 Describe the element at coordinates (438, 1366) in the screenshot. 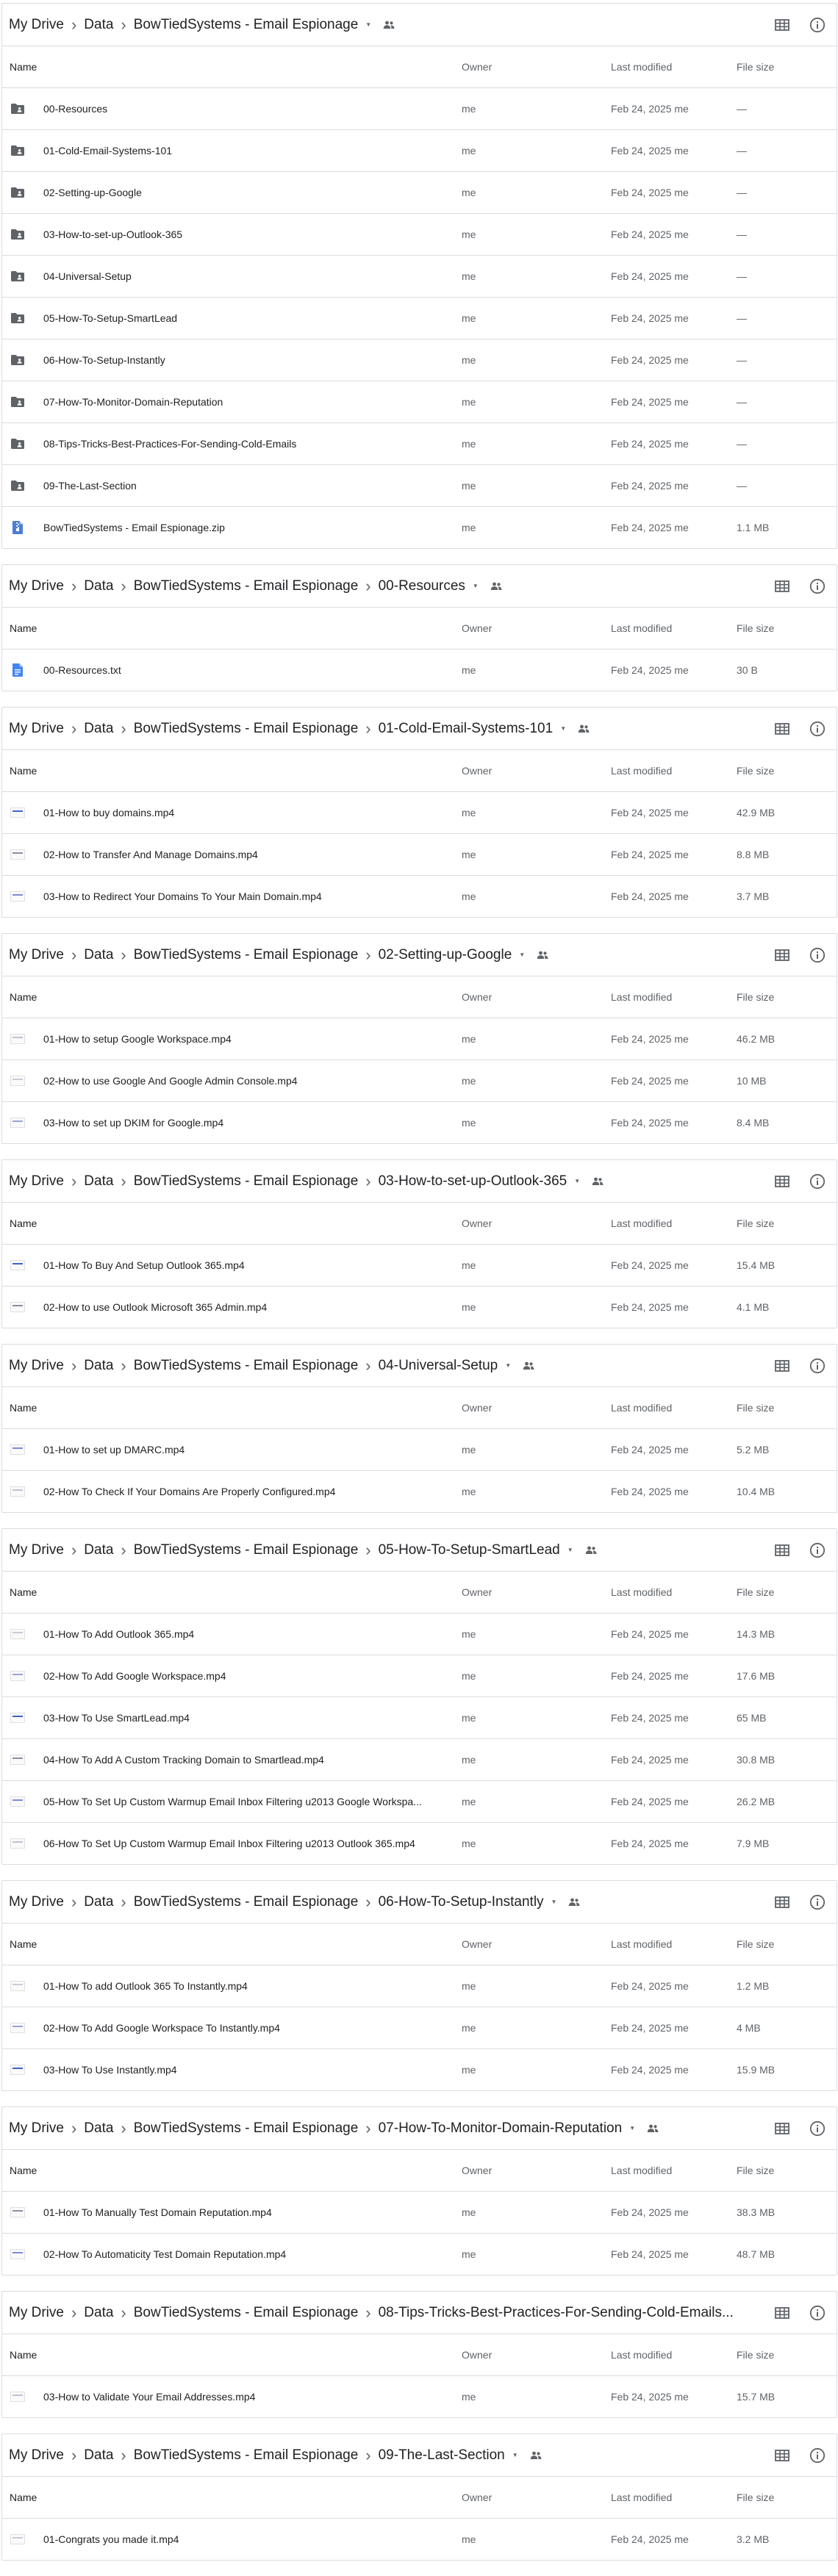

I see `breadcrumb-item: 04-Universal-Setup` at that location.